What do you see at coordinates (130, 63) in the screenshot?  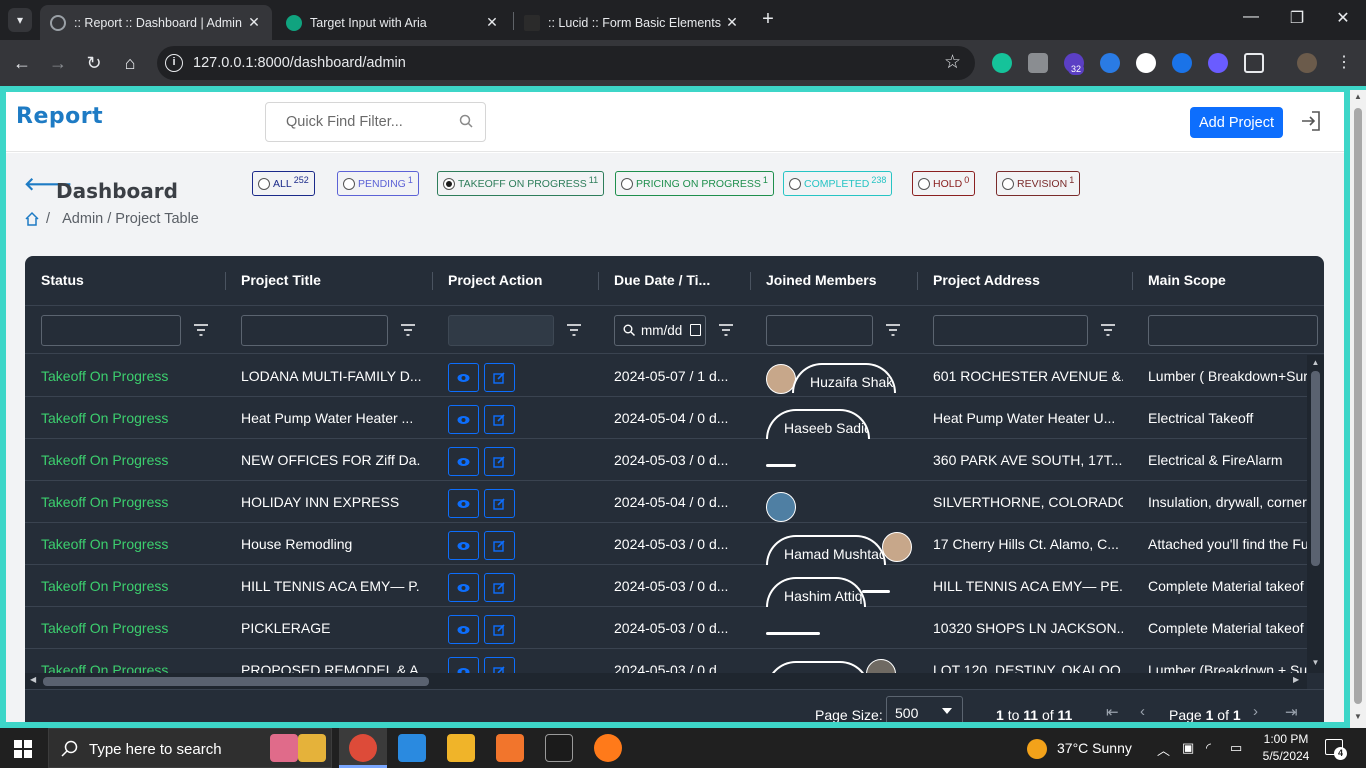 I see `home-icon: ⌂` at bounding box center [130, 63].